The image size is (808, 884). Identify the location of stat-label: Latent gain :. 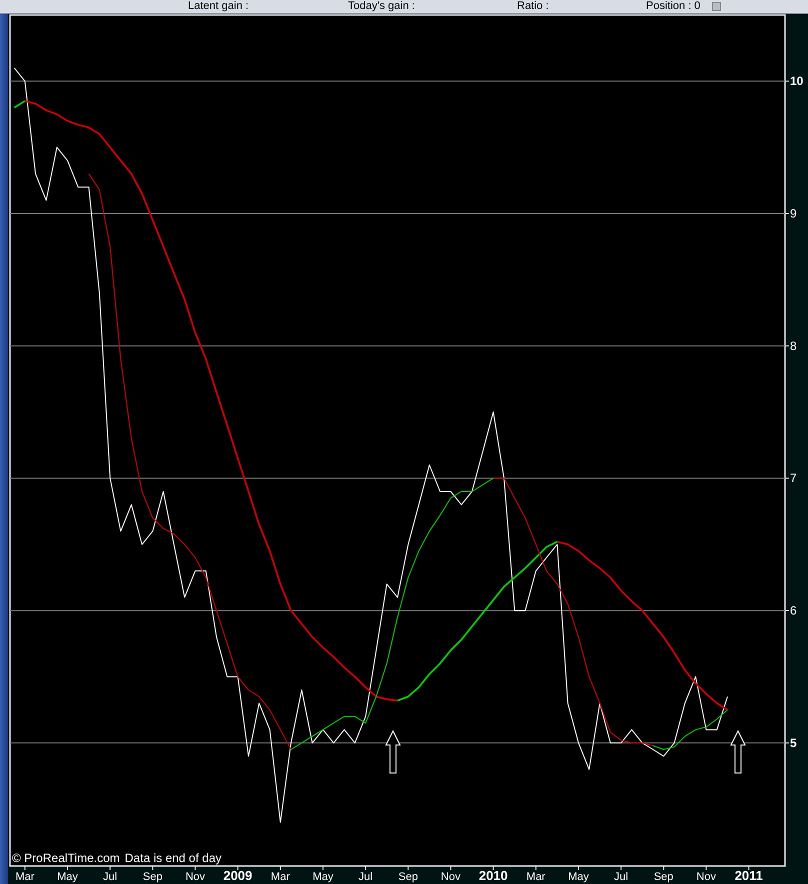
(218, 6).